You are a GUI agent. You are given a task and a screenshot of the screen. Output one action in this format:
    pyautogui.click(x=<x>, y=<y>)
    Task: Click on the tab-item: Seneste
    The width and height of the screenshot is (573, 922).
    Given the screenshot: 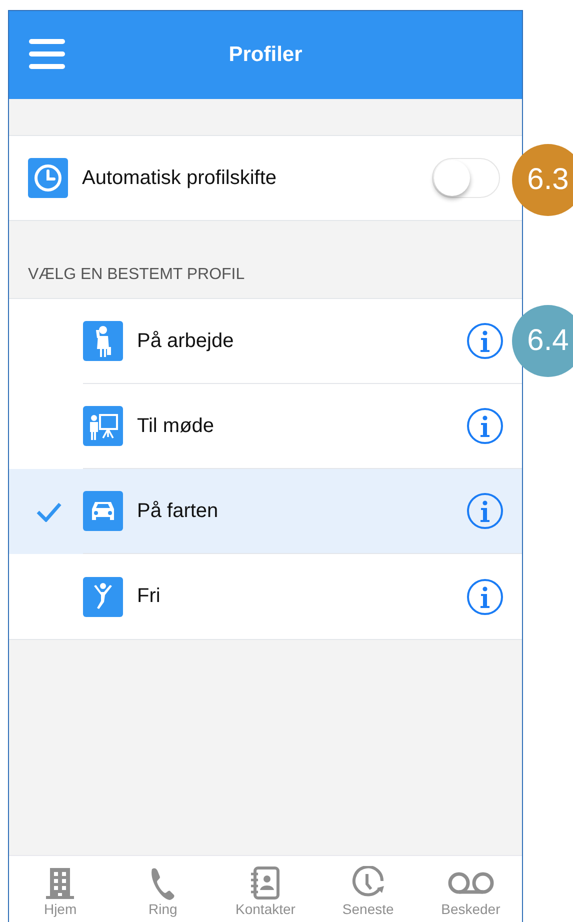 What is the action you would take?
    pyautogui.click(x=368, y=889)
    